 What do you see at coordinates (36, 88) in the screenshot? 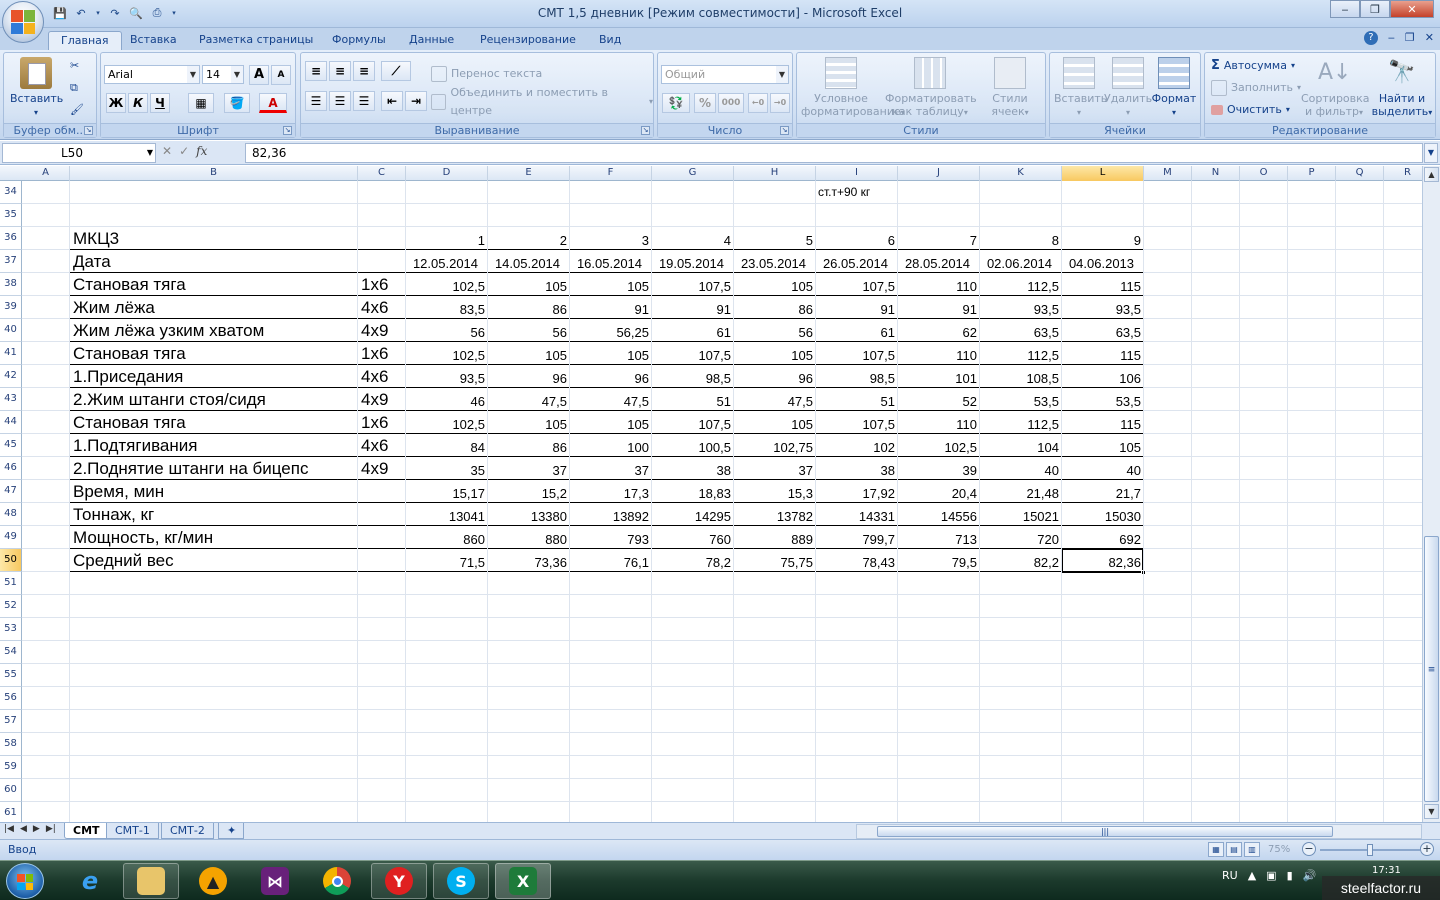
I see `paste-button: Вставить ▾` at bounding box center [36, 88].